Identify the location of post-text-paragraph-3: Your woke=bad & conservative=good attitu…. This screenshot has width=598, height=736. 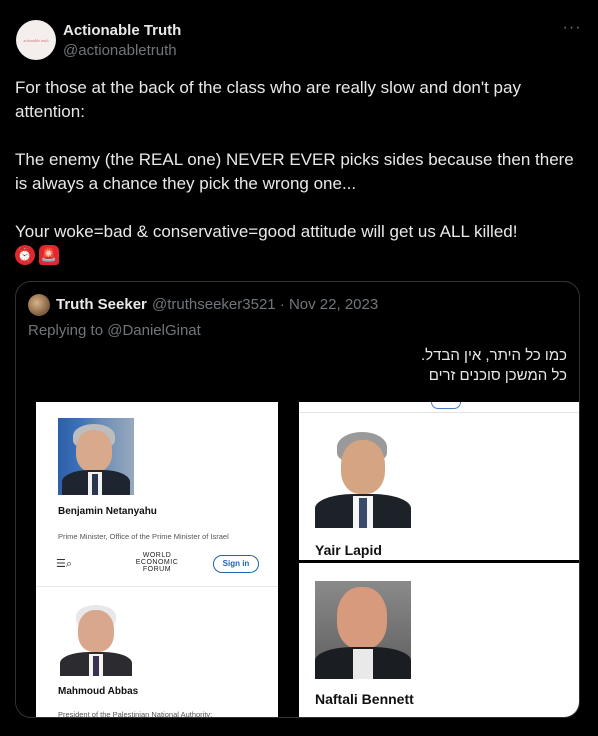
(266, 231).